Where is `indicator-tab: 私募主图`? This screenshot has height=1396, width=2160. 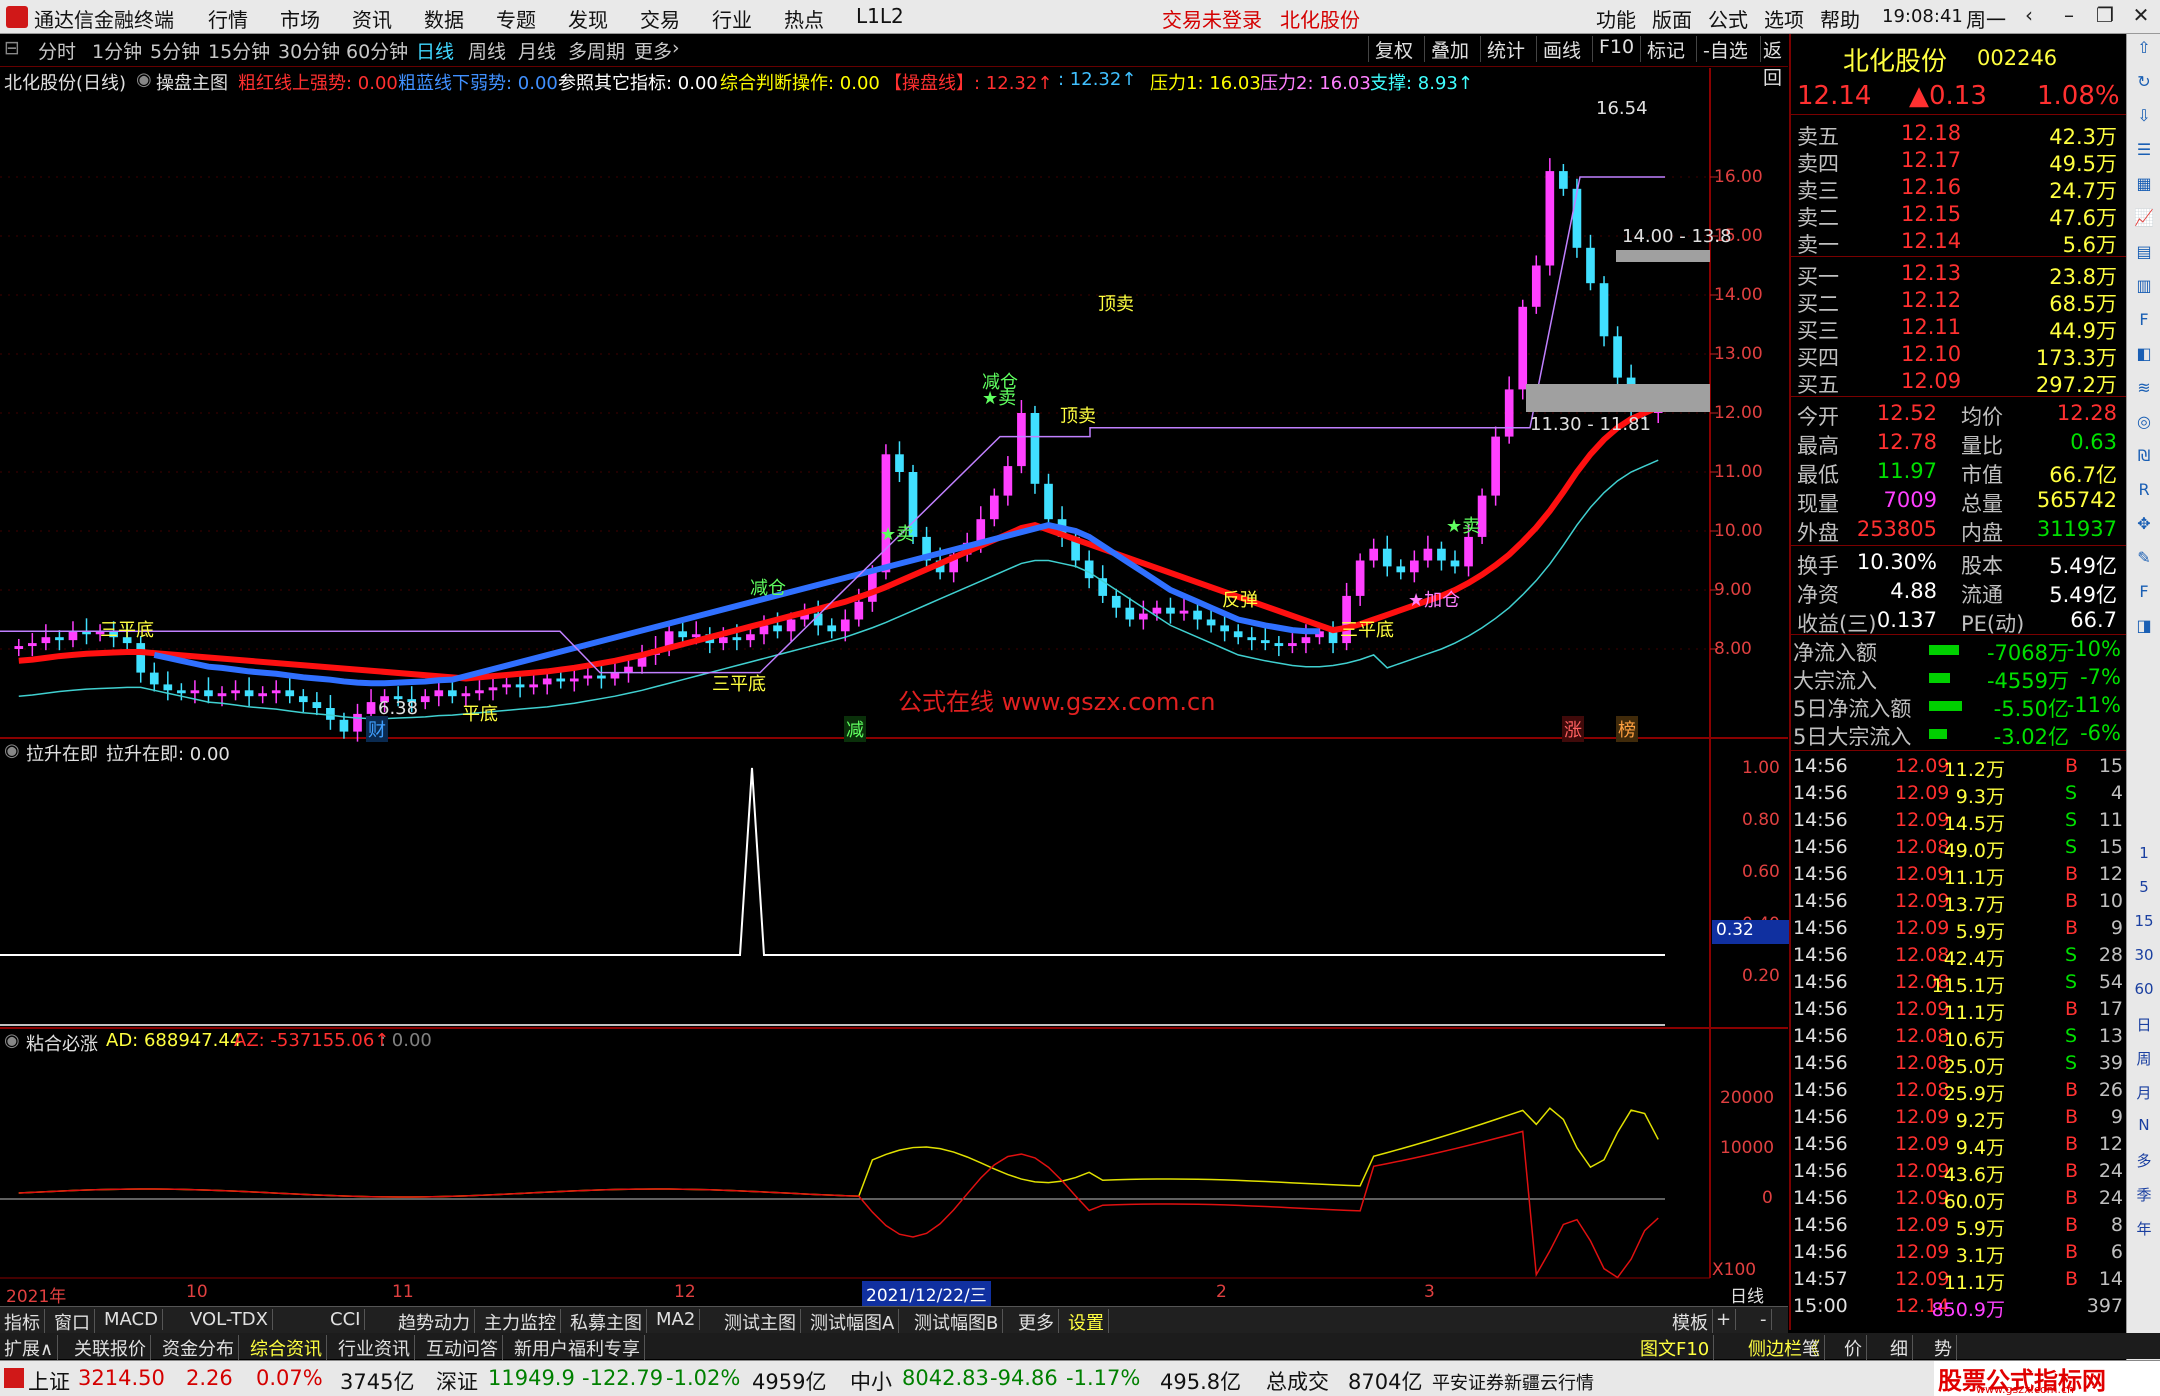
indicator-tab: 私募主图 is located at coordinates (606, 1322).